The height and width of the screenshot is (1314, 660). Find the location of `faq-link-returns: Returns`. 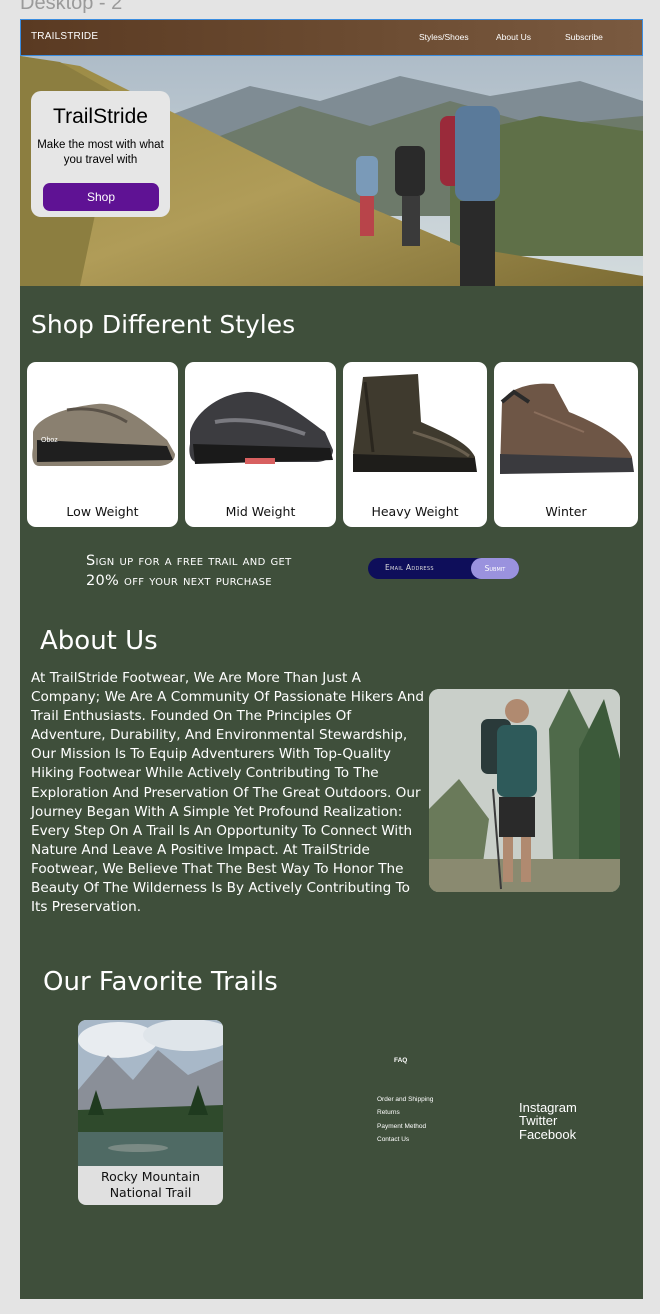

faq-link-returns: Returns is located at coordinates (388, 1112).